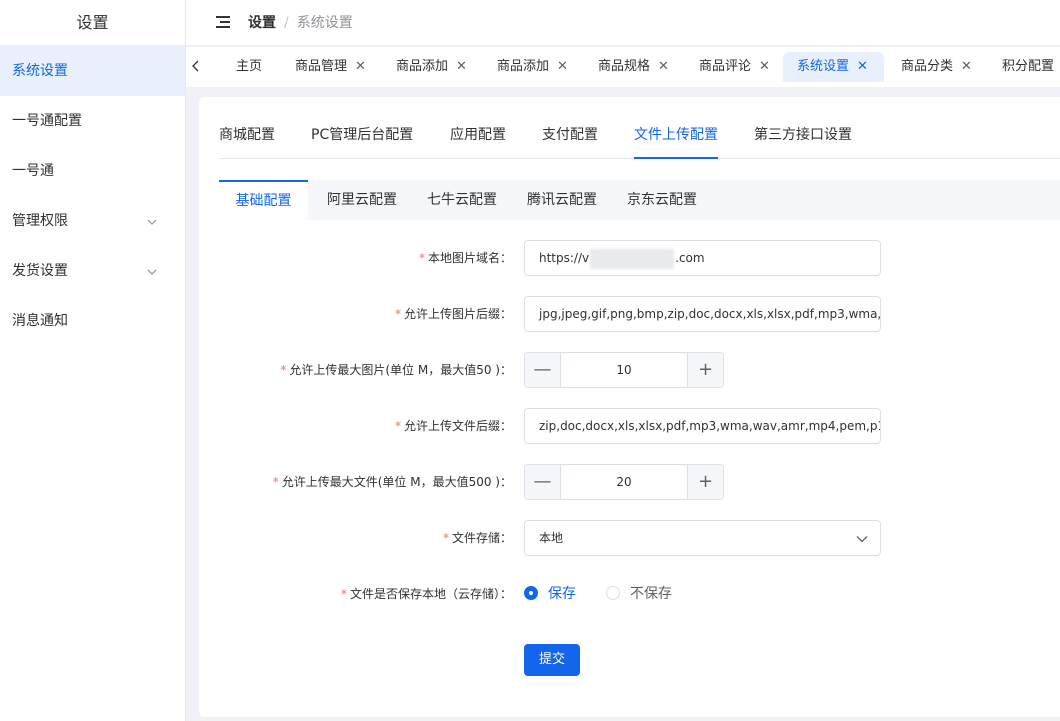 The height and width of the screenshot is (721, 1060). Describe the element at coordinates (725, 66) in the screenshot. I see `tab-label: 商品评论` at that location.